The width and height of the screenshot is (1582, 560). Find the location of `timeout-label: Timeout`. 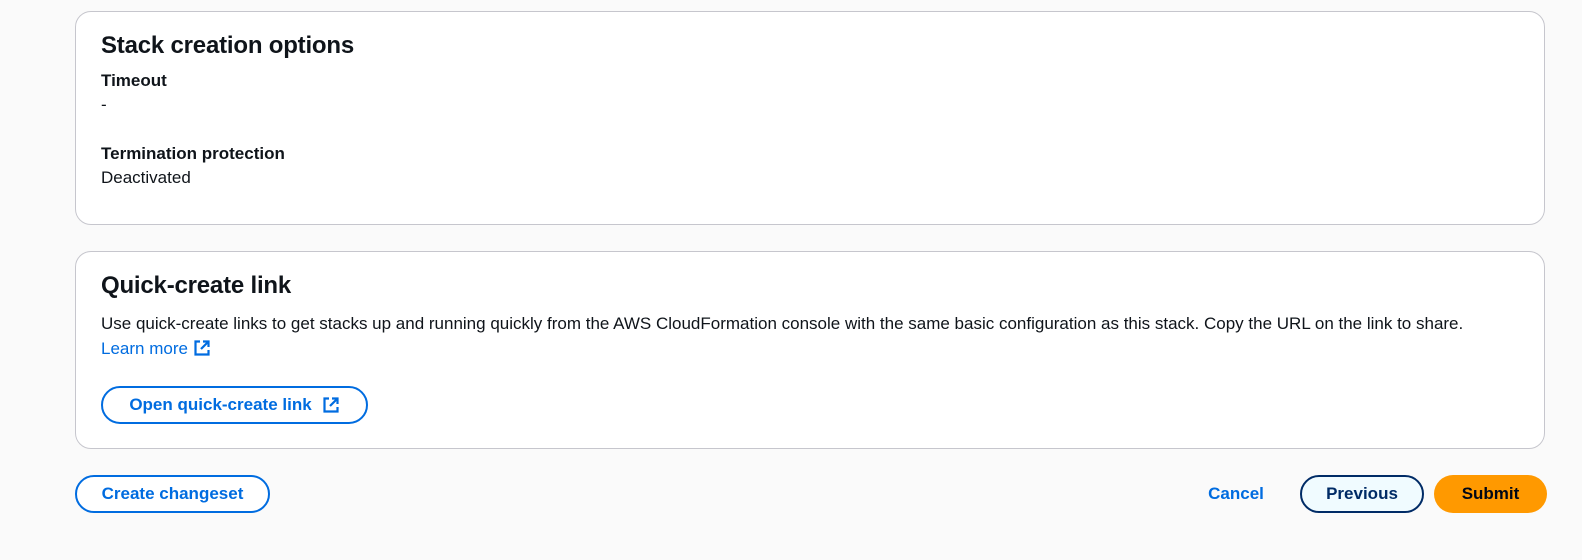

timeout-label: Timeout is located at coordinates (134, 80).